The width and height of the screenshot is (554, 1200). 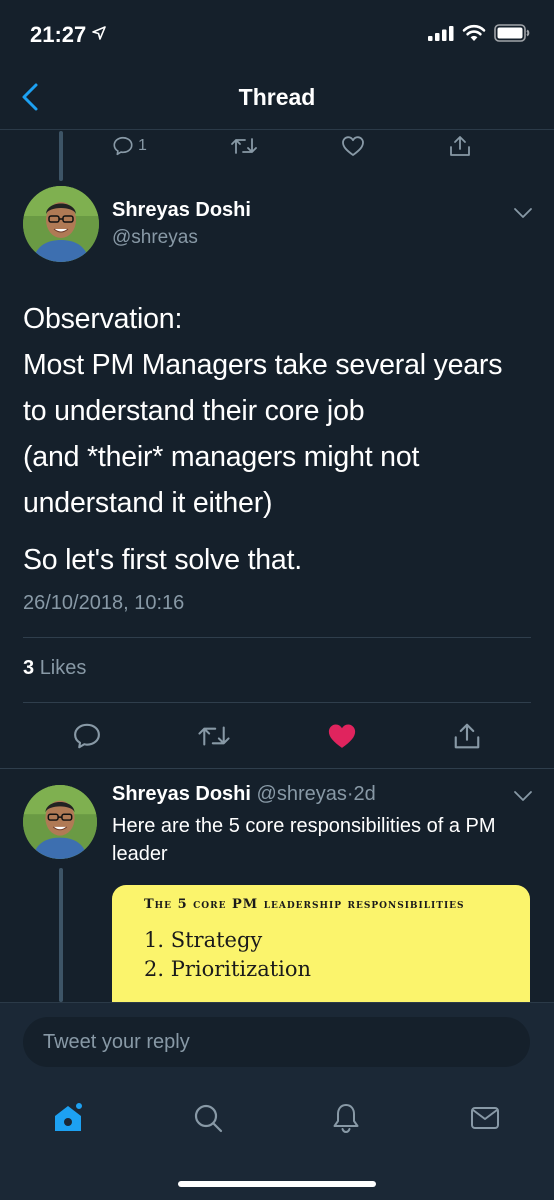 What do you see at coordinates (104, 603) in the screenshot?
I see `tweet-timestamp: 26/10/2018, 10:16` at bounding box center [104, 603].